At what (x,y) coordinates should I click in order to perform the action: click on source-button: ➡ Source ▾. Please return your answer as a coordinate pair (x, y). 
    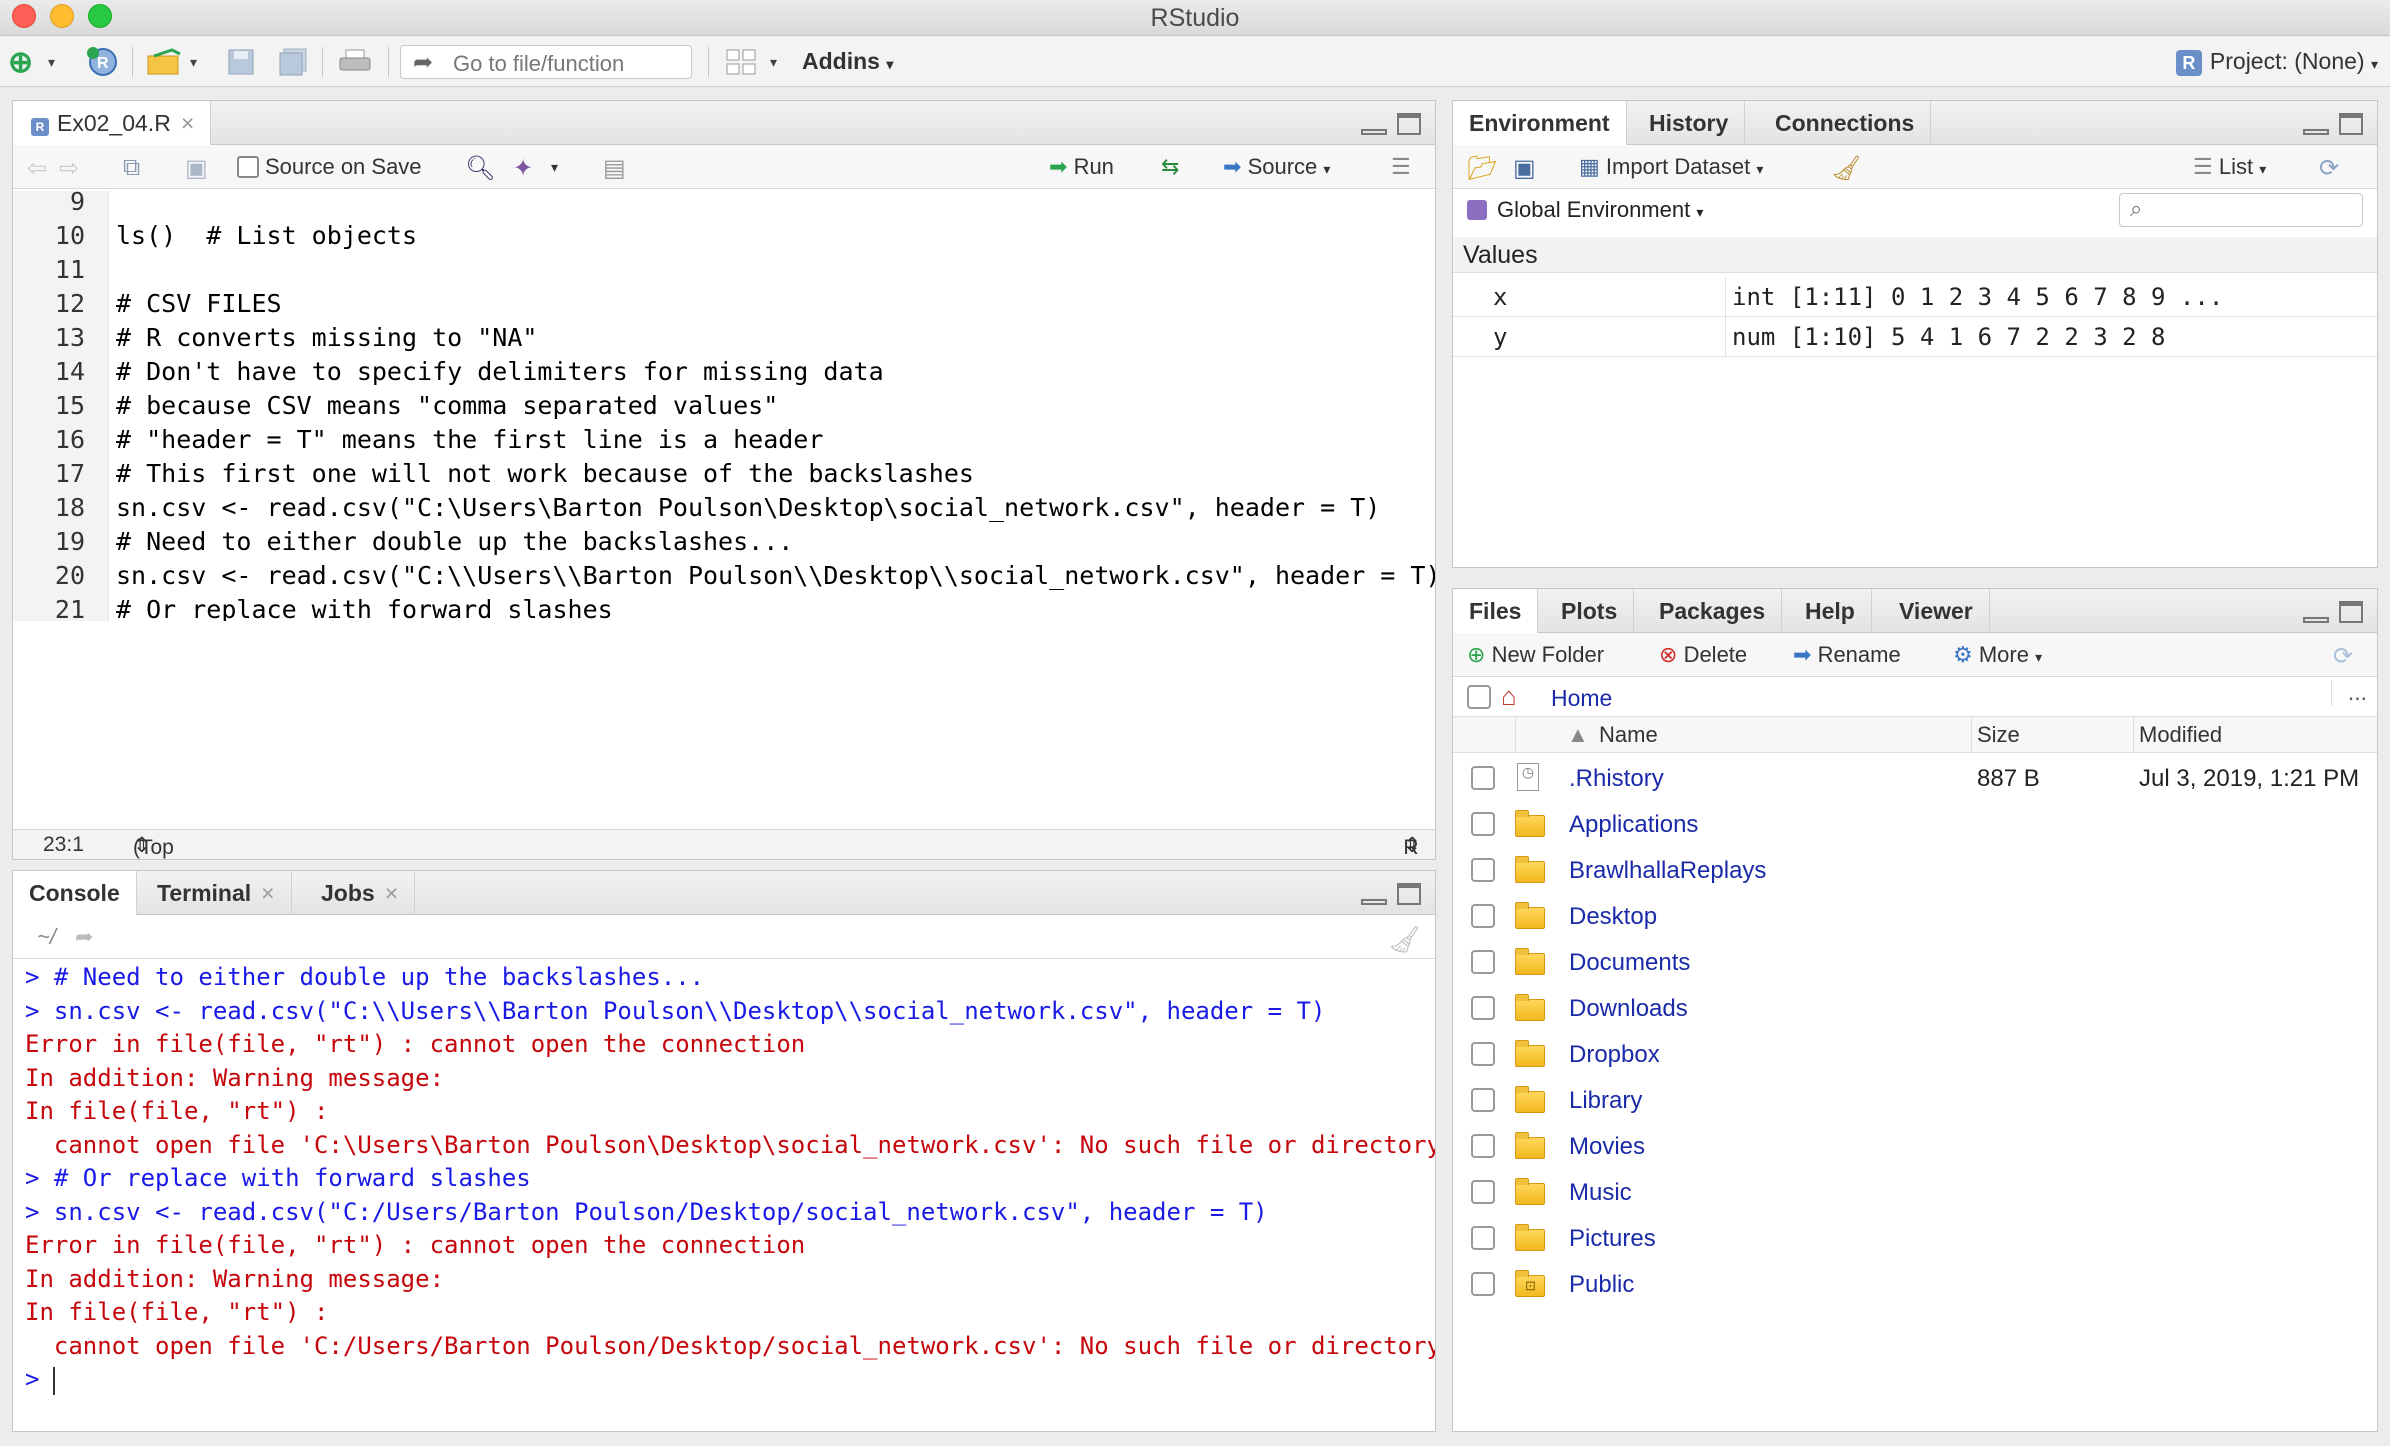
    Looking at the image, I should click on (1276, 167).